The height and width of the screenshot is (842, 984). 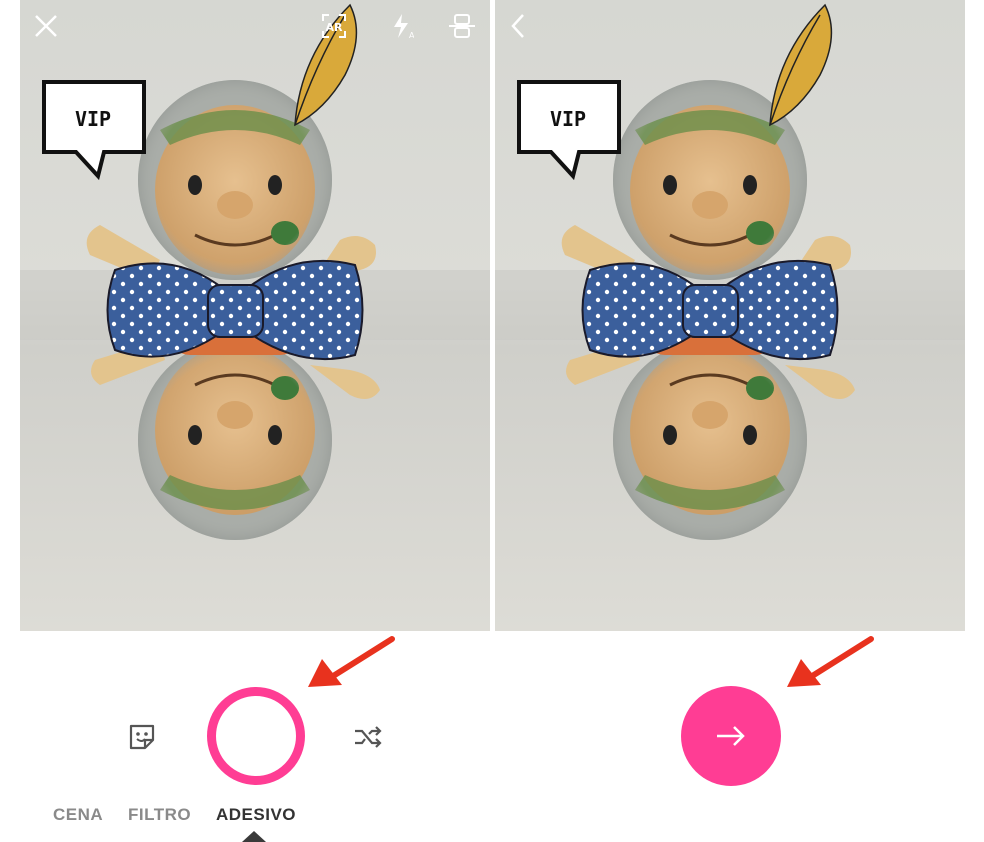 I want to click on arrow-right-icon, so click(x=731, y=736).